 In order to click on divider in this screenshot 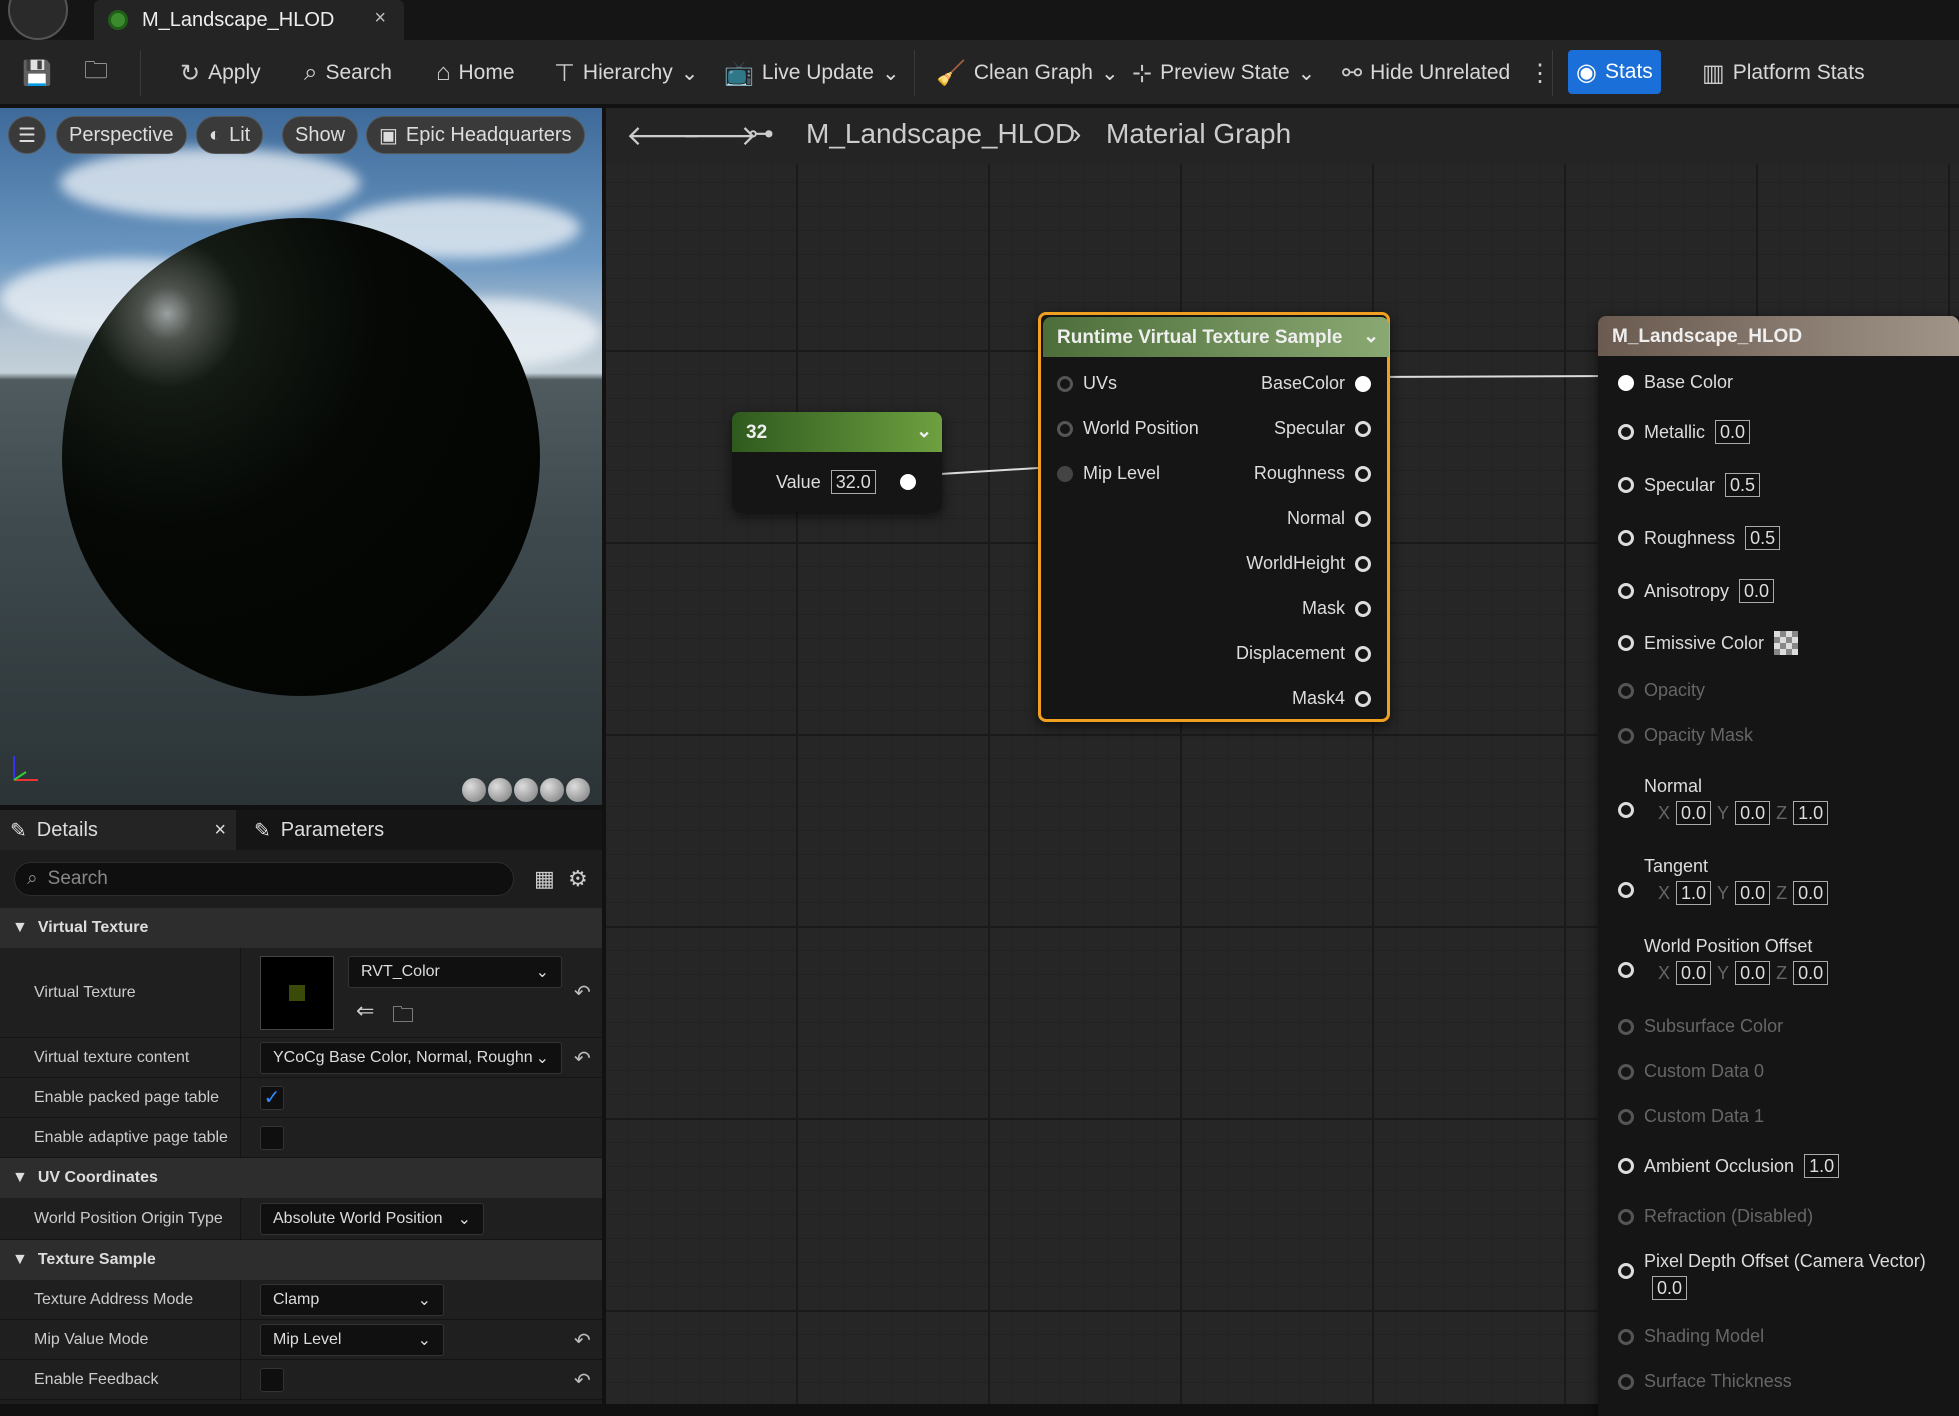, I will do `click(1552, 73)`.